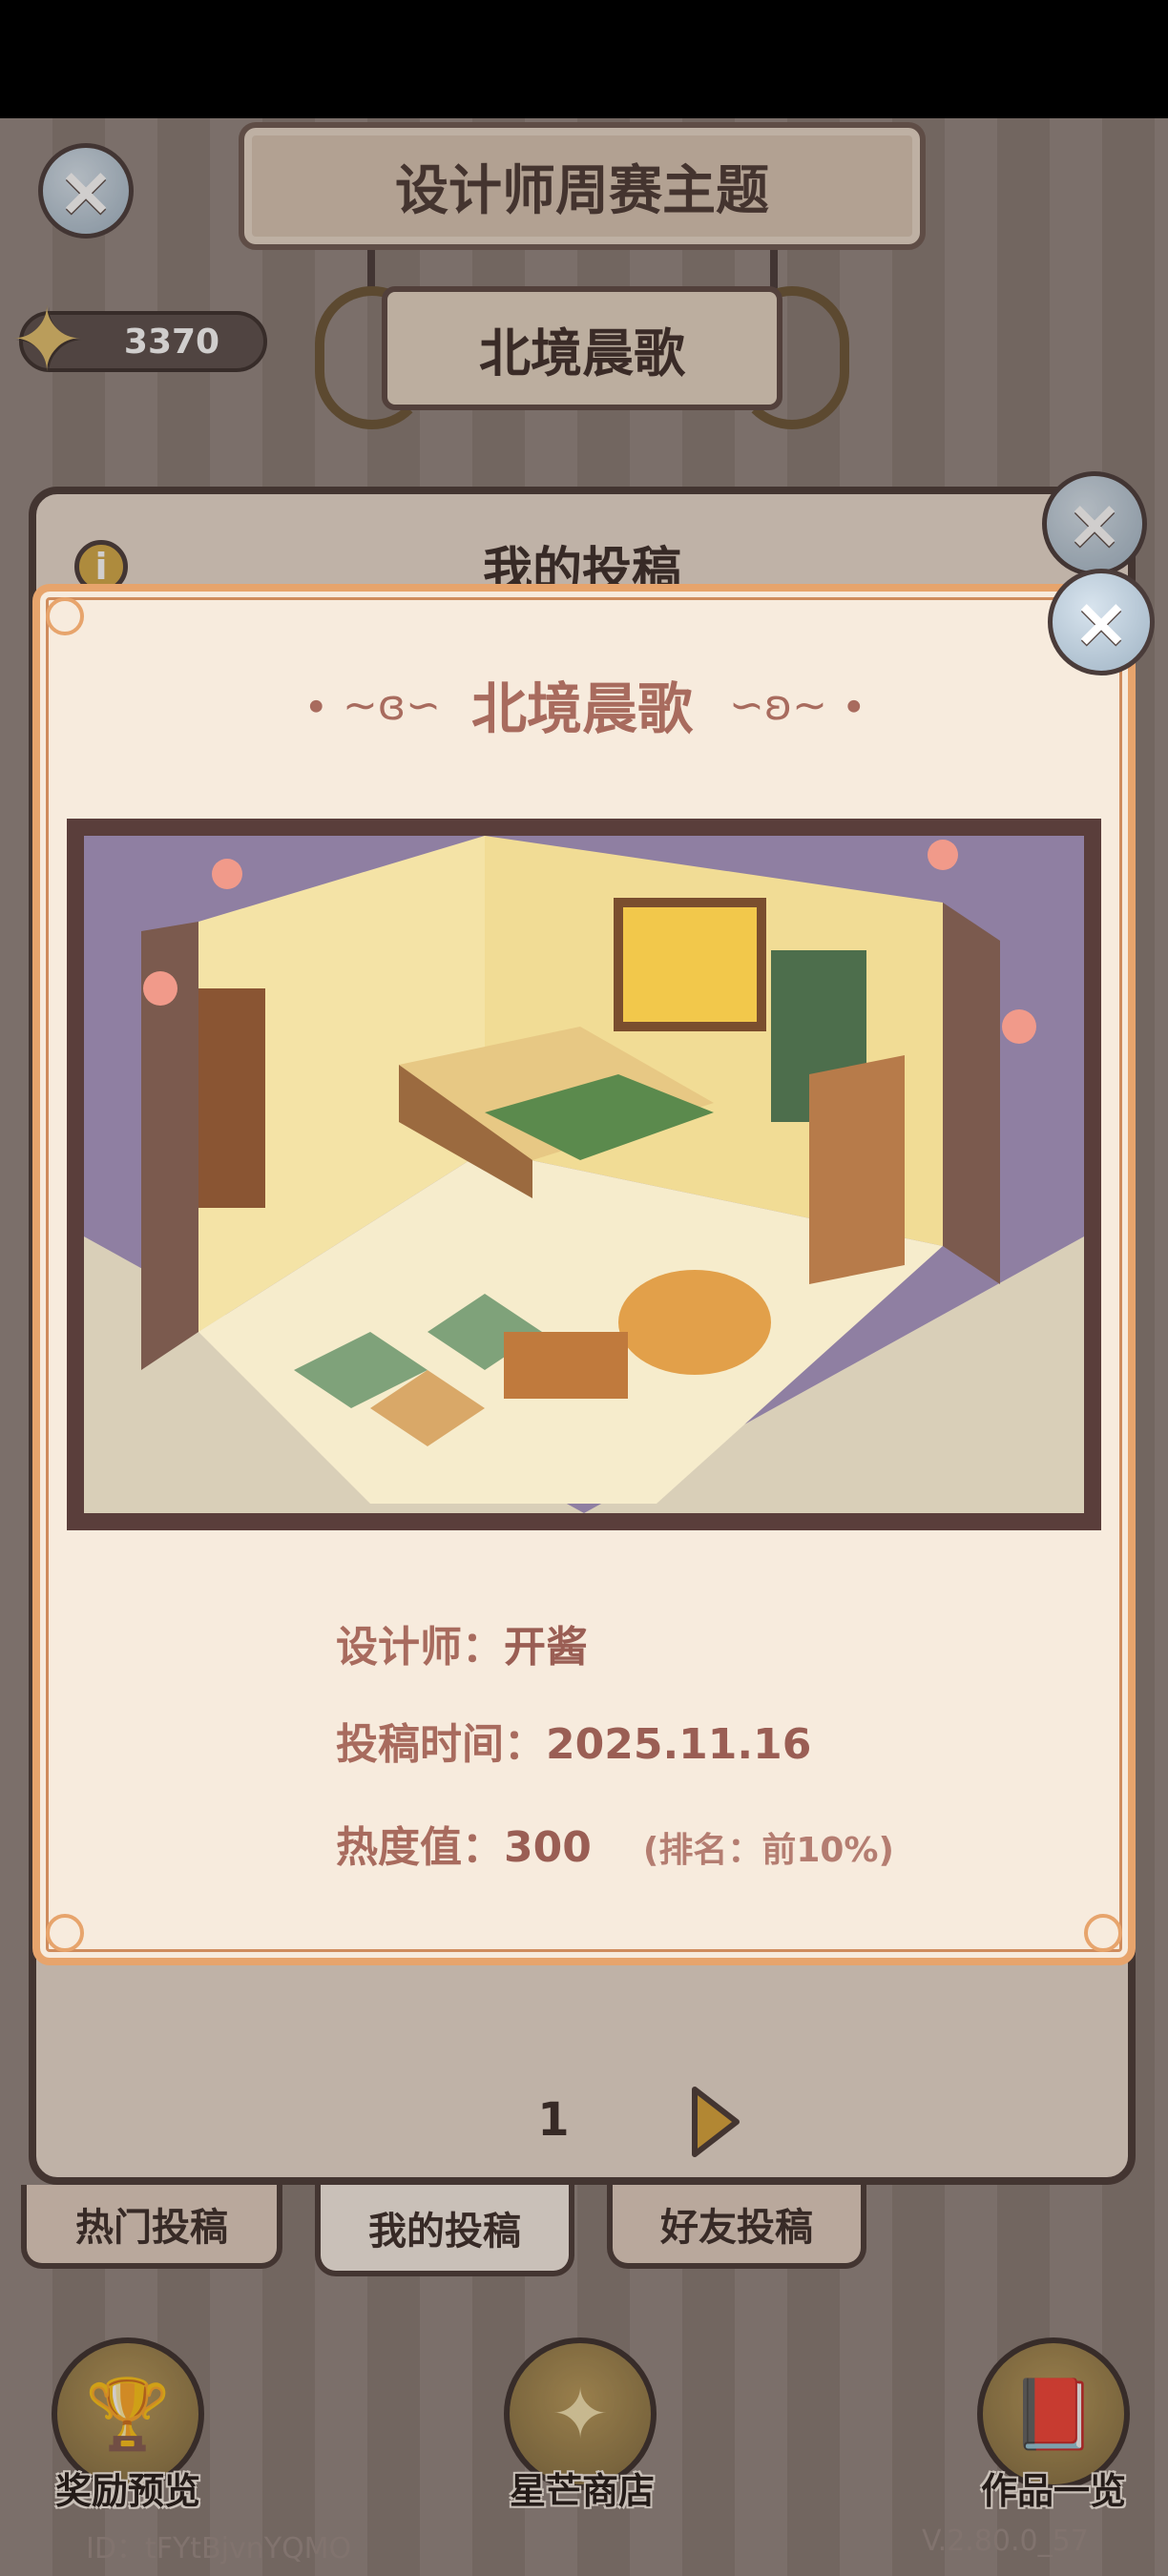 The image size is (1168, 2576). I want to click on dialog-close-button: ×, so click(1101, 622).